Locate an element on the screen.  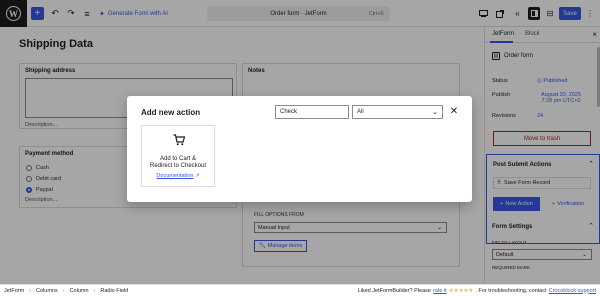
documentation-link: Documentation ↗ is located at coordinates (178, 176).